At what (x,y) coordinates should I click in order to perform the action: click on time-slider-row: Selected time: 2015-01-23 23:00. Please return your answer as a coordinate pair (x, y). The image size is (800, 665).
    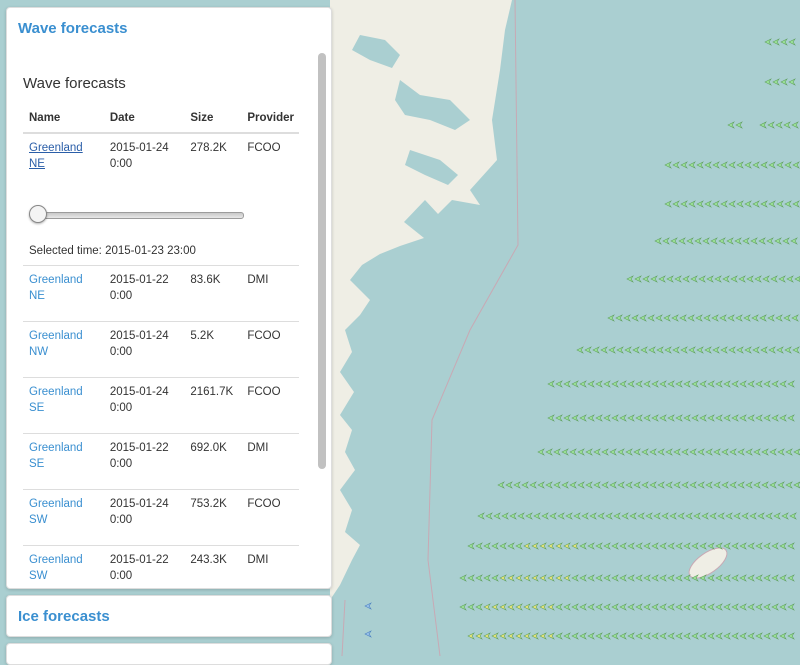
    Looking at the image, I should click on (161, 227).